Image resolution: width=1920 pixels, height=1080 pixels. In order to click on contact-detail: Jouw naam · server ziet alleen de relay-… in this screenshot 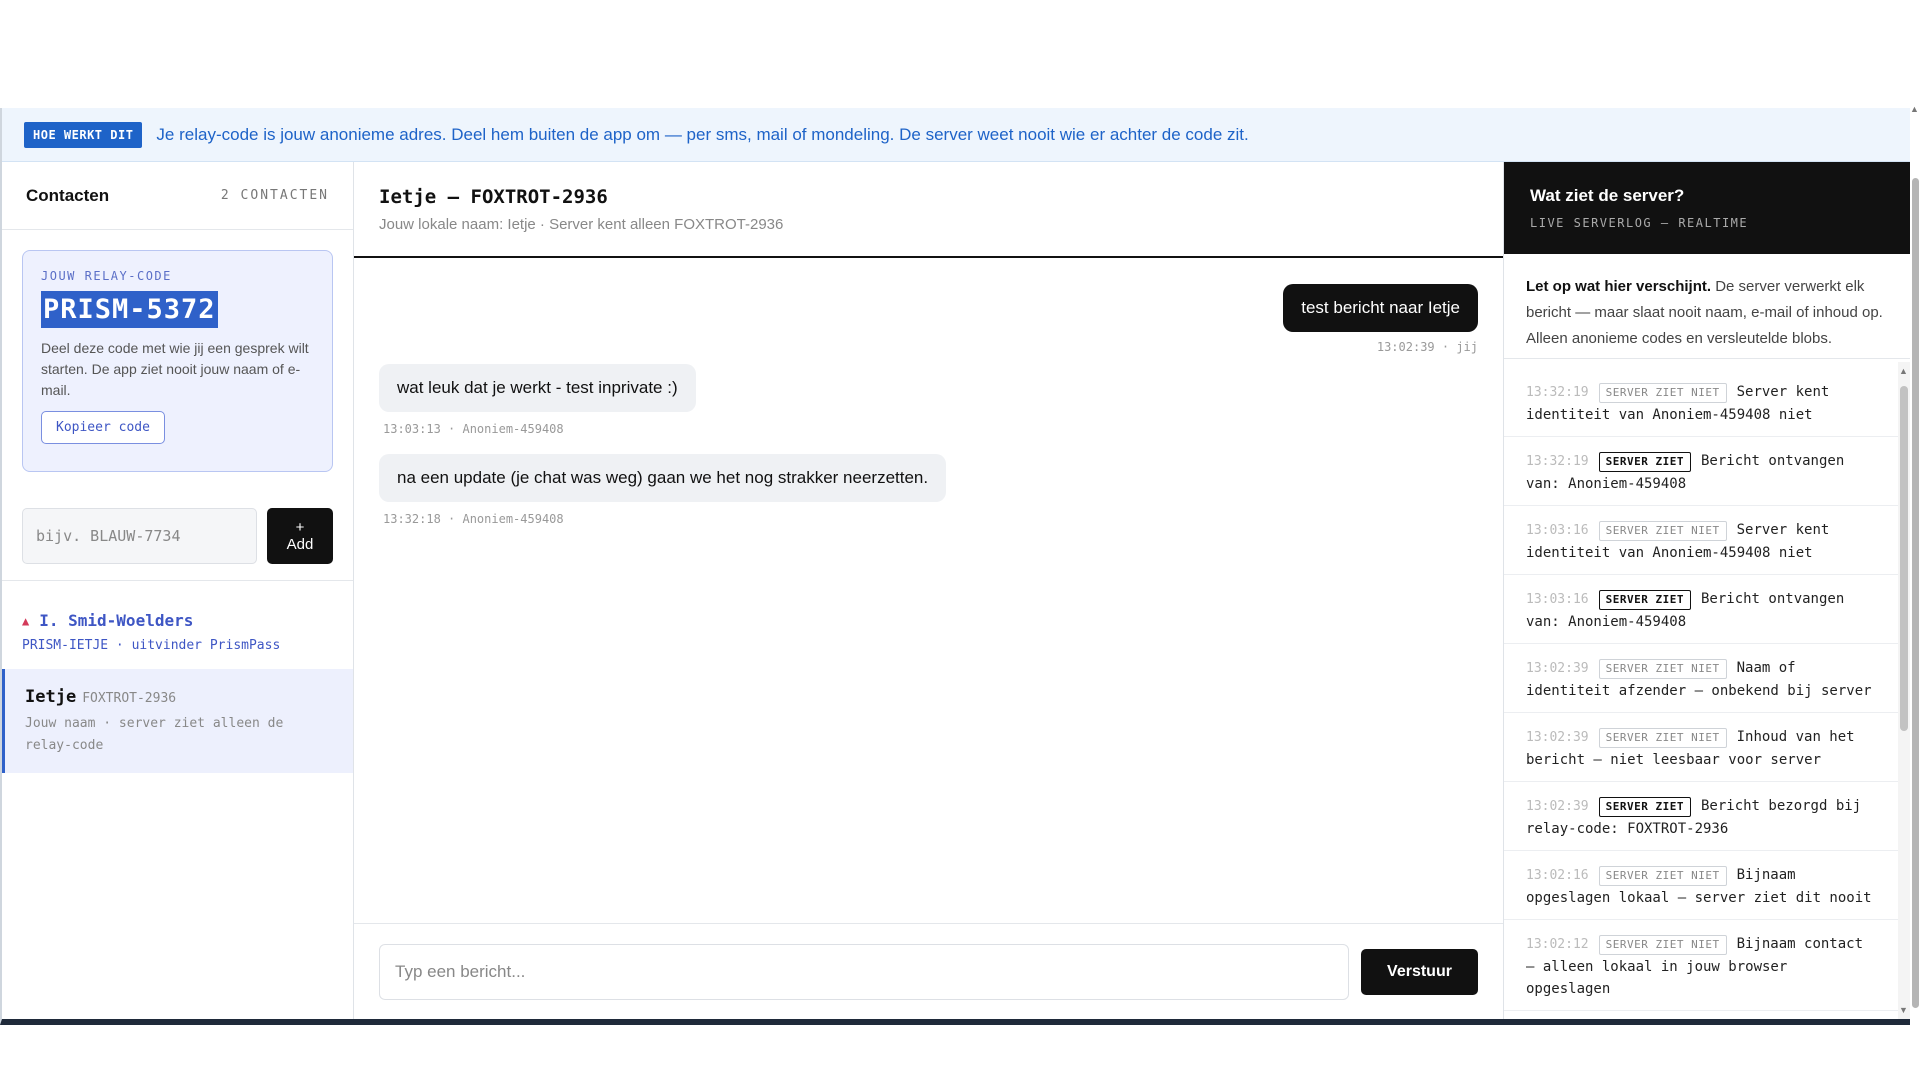, I will do `click(154, 734)`.